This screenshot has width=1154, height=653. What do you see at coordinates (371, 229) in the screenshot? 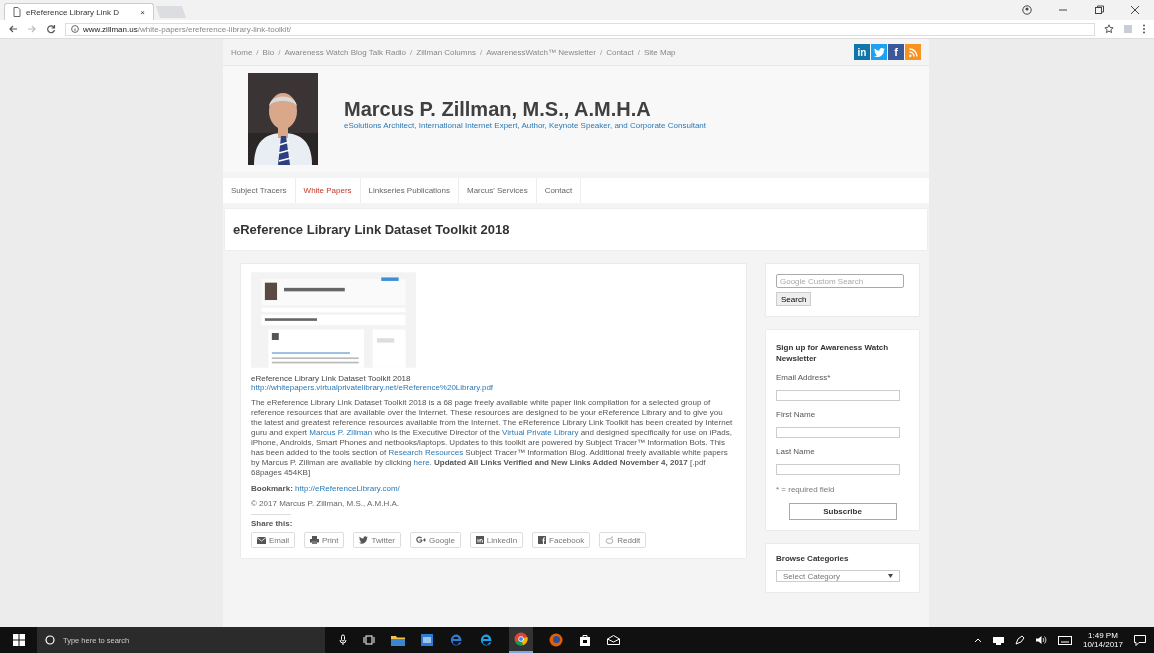
I see `page-title: eReference Library Link Dataset Toolkit 2018` at bounding box center [371, 229].